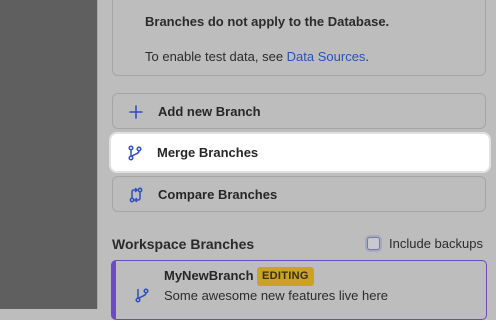 This screenshot has width=496, height=320. What do you see at coordinates (267, 21) in the screenshot?
I see `info-title: Branches do not apply to the Database.` at bounding box center [267, 21].